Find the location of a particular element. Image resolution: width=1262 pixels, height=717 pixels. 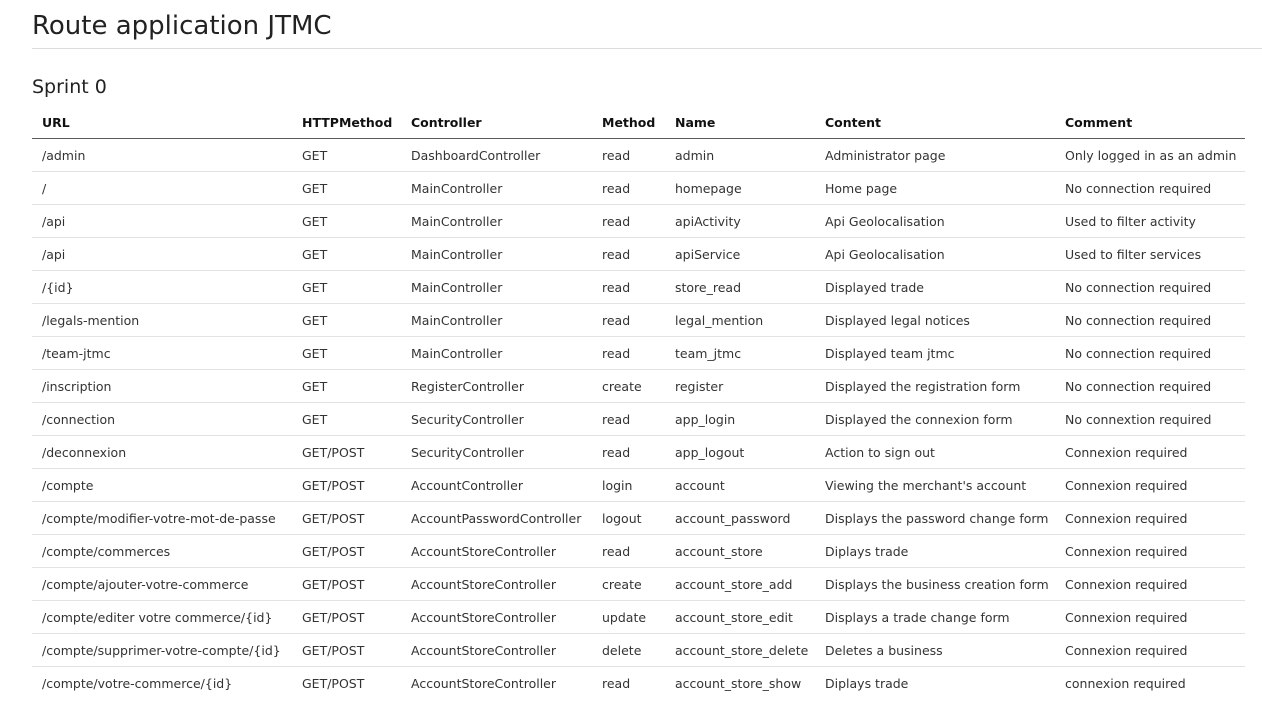

header-controller: Controller is located at coordinates (496, 122).